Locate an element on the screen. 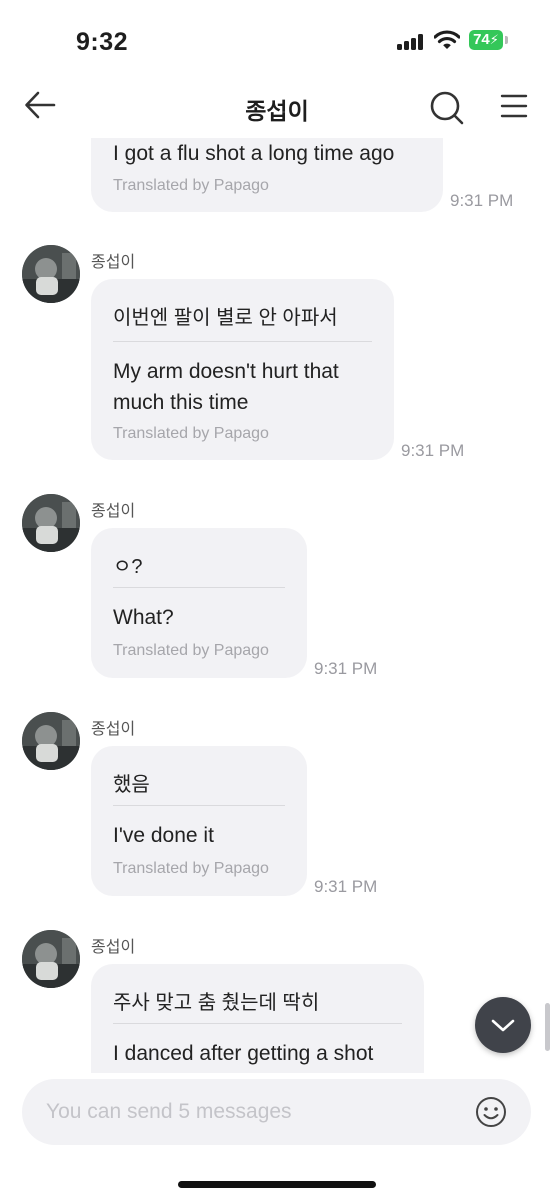 This screenshot has height=1200, width=554. translated-text: much this time is located at coordinates (181, 402).